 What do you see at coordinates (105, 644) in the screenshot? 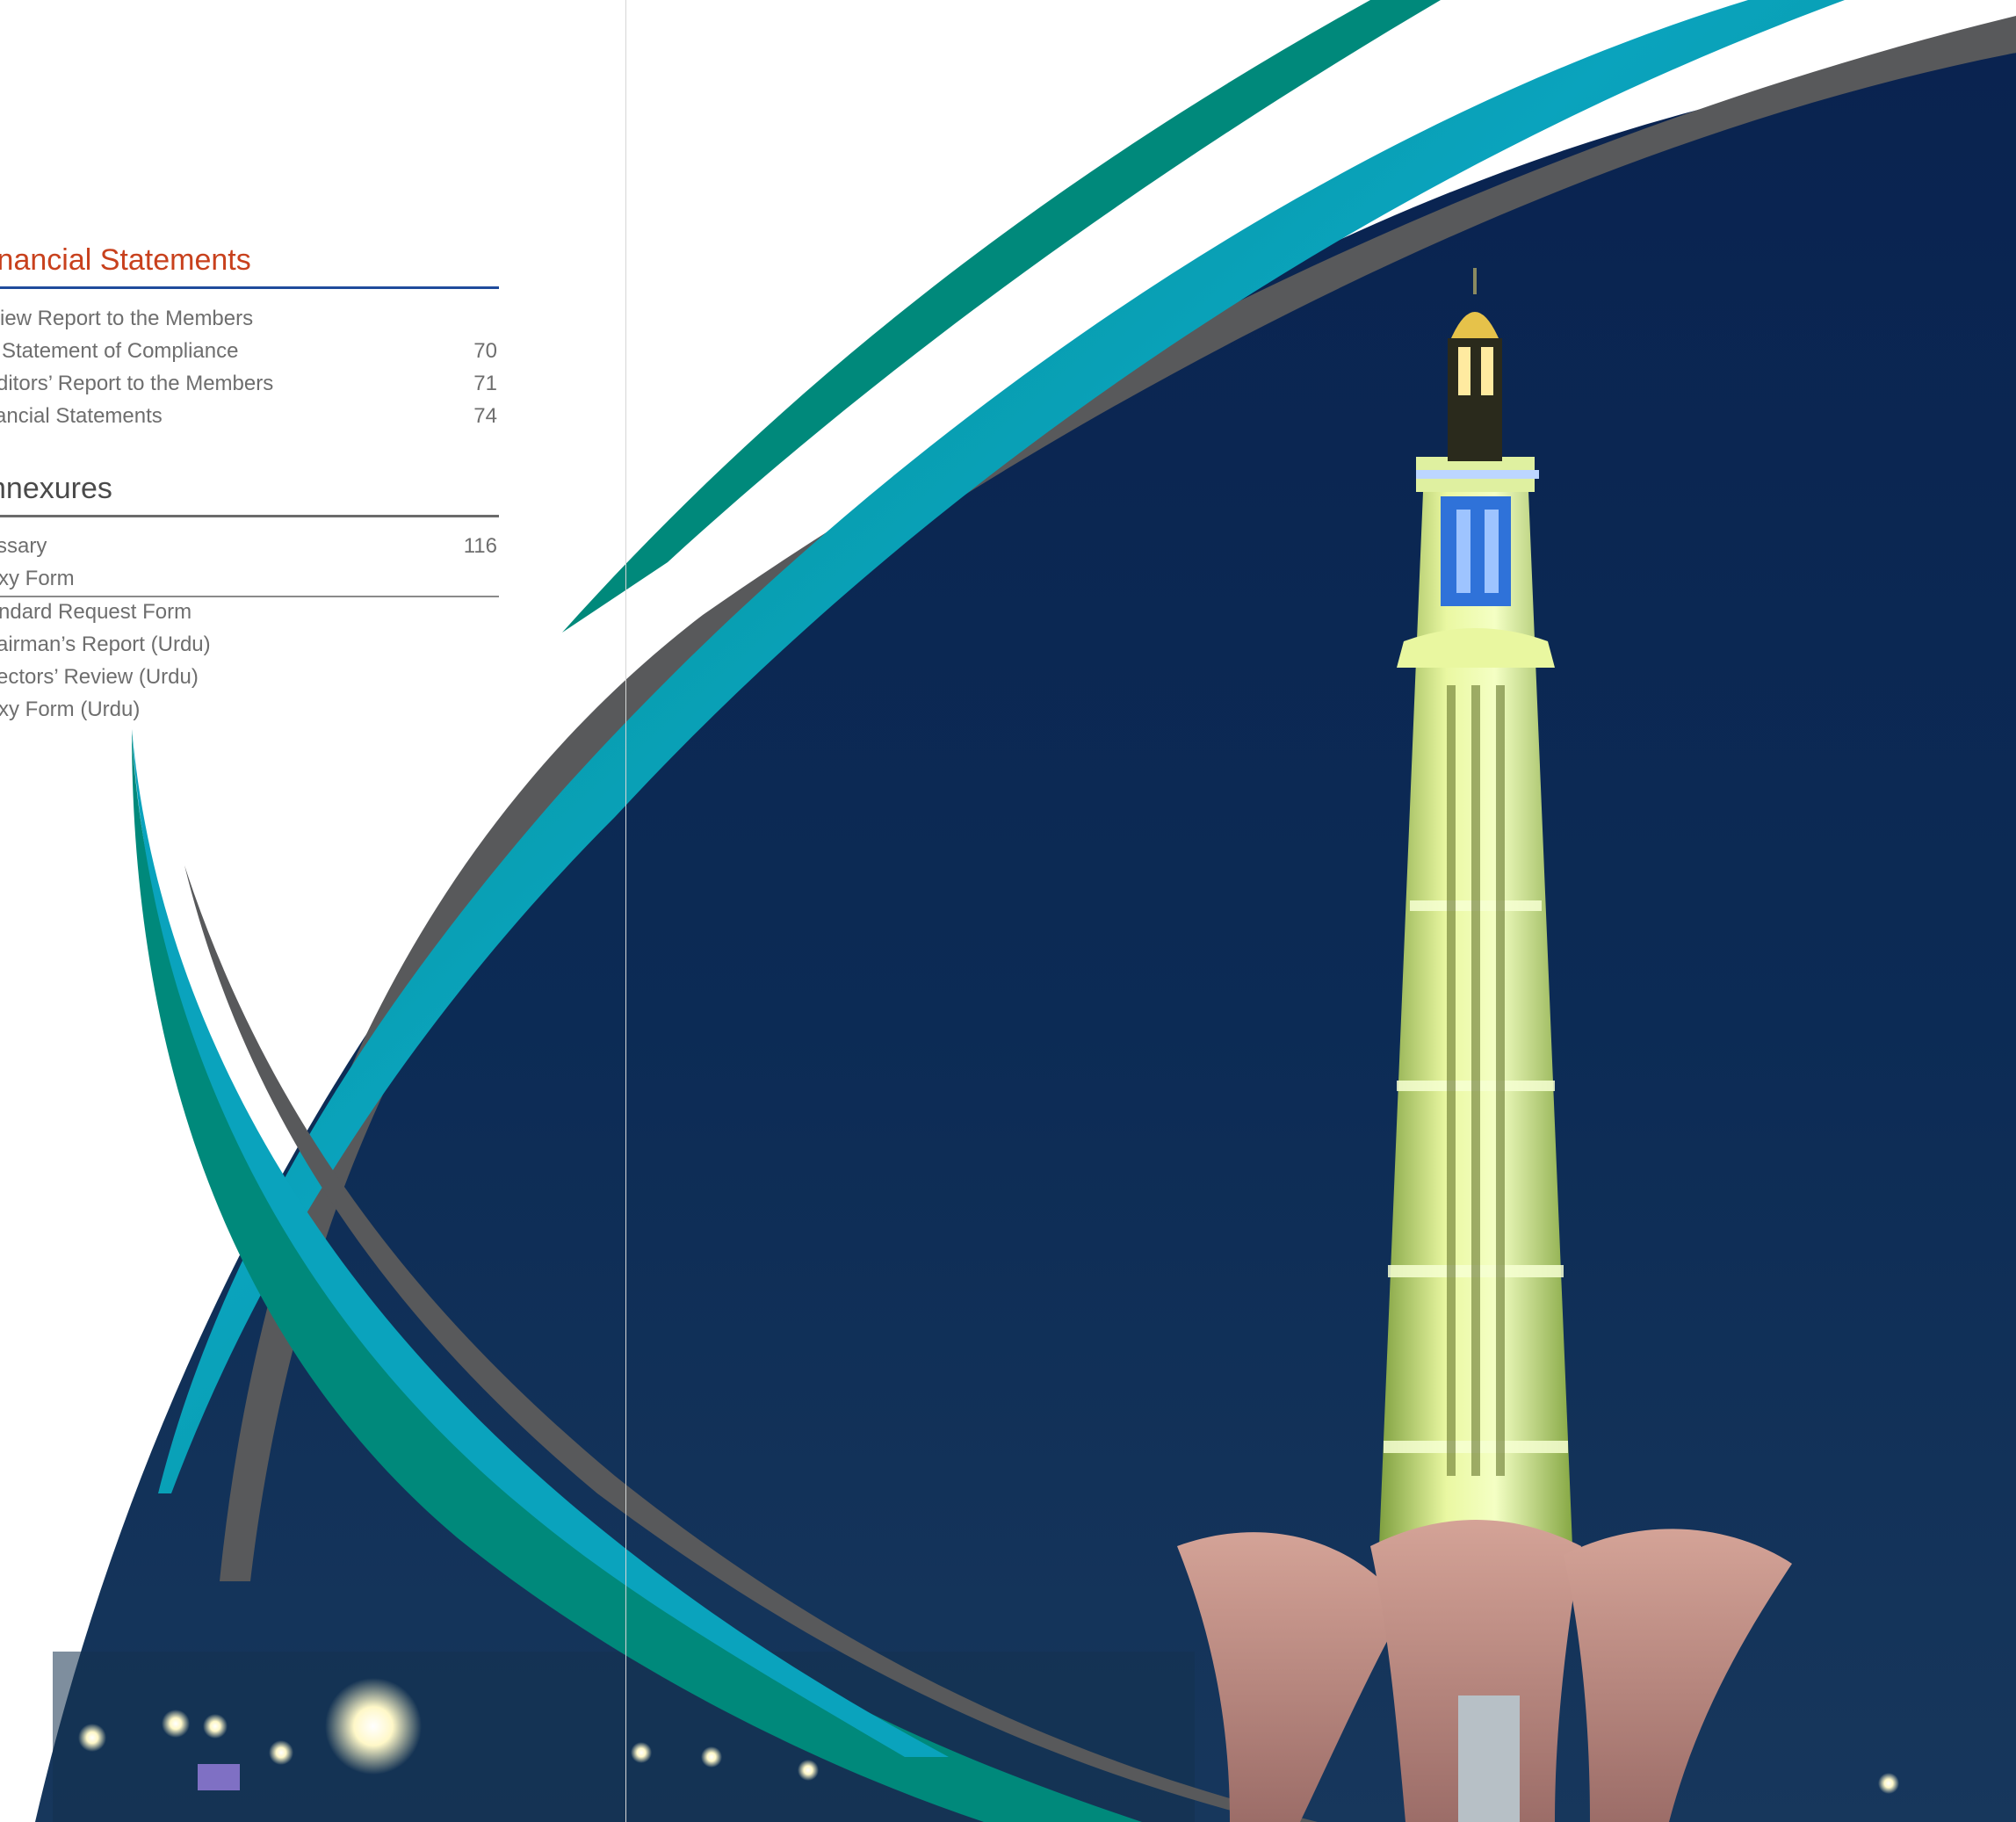
I see `toc-entry-label: airman’s Report (Urdu)` at bounding box center [105, 644].